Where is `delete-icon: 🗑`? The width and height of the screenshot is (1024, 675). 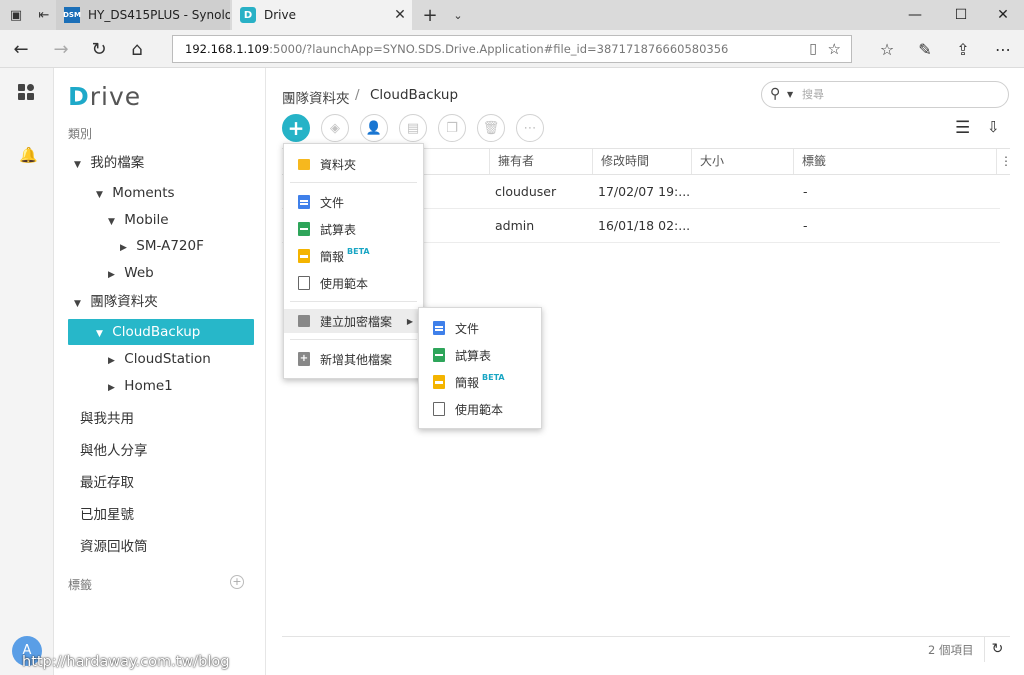 delete-icon: 🗑 is located at coordinates (491, 128).